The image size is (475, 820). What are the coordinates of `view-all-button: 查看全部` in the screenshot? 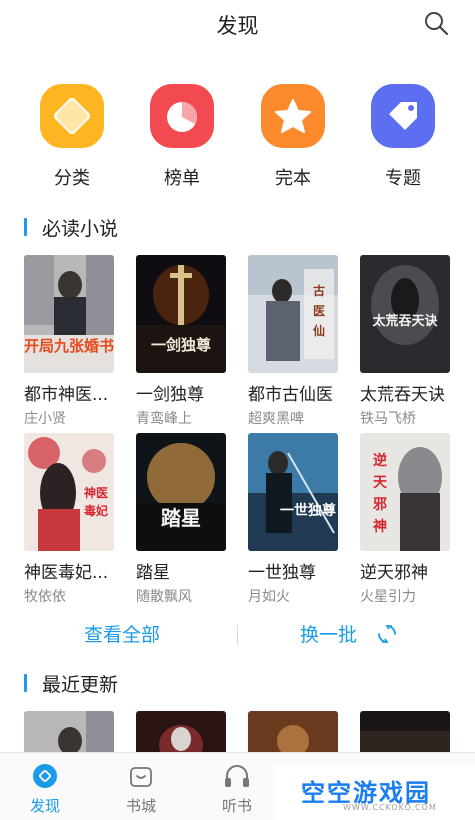 It's located at (122, 633).